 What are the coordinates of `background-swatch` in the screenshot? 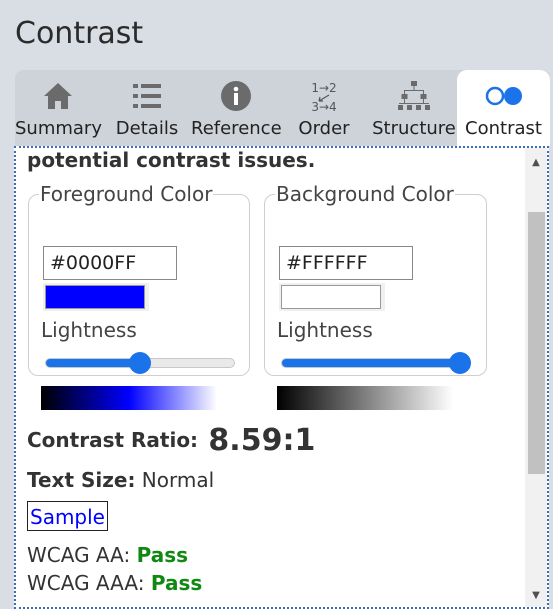 It's located at (331, 297).